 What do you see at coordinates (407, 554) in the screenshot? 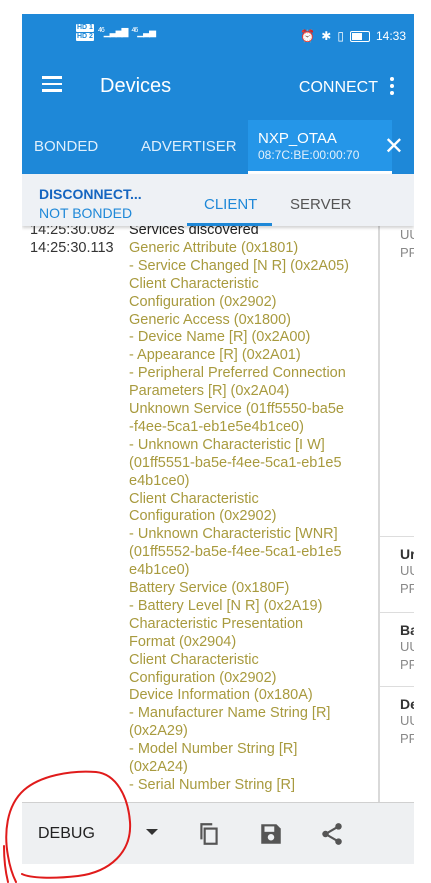
I see `service-card-title: Ur` at bounding box center [407, 554].